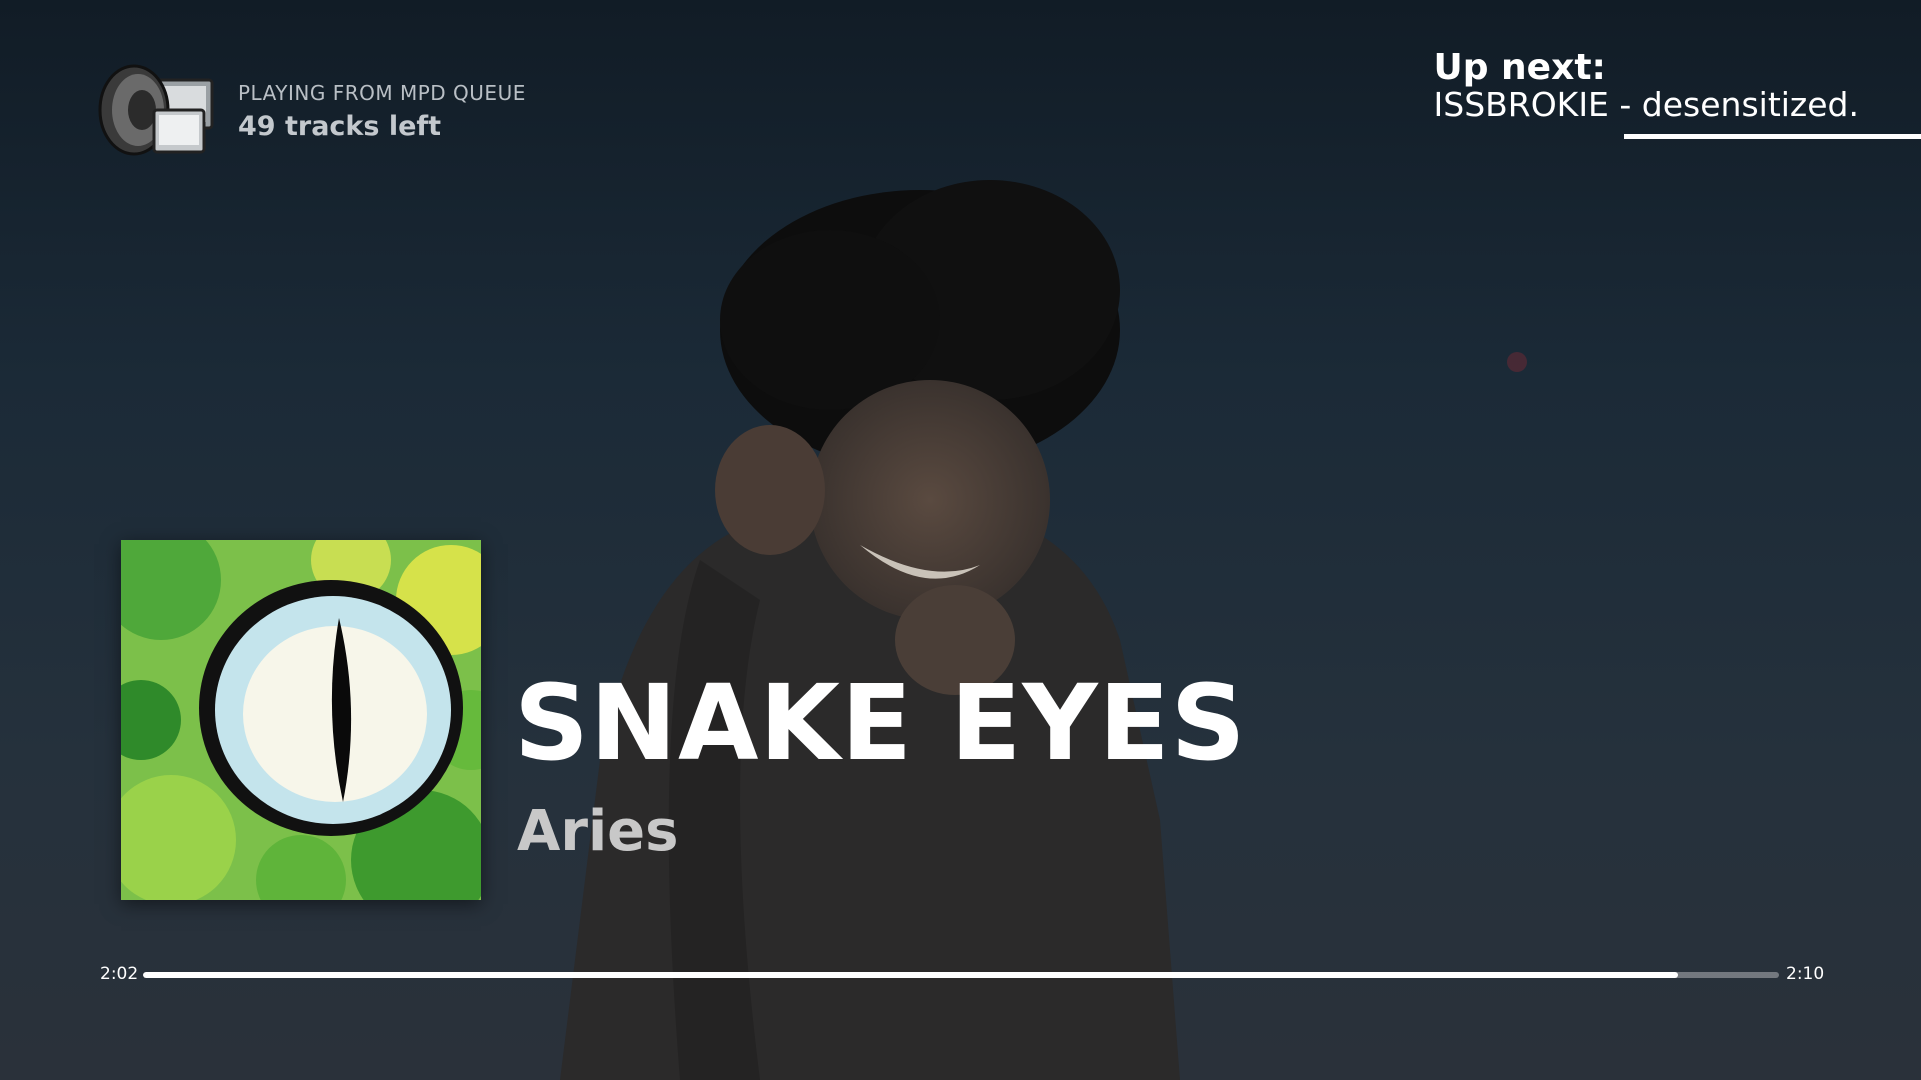 This screenshot has width=1921, height=1080. Describe the element at coordinates (598, 831) in the screenshot. I see `song-artist: Aries` at that location.